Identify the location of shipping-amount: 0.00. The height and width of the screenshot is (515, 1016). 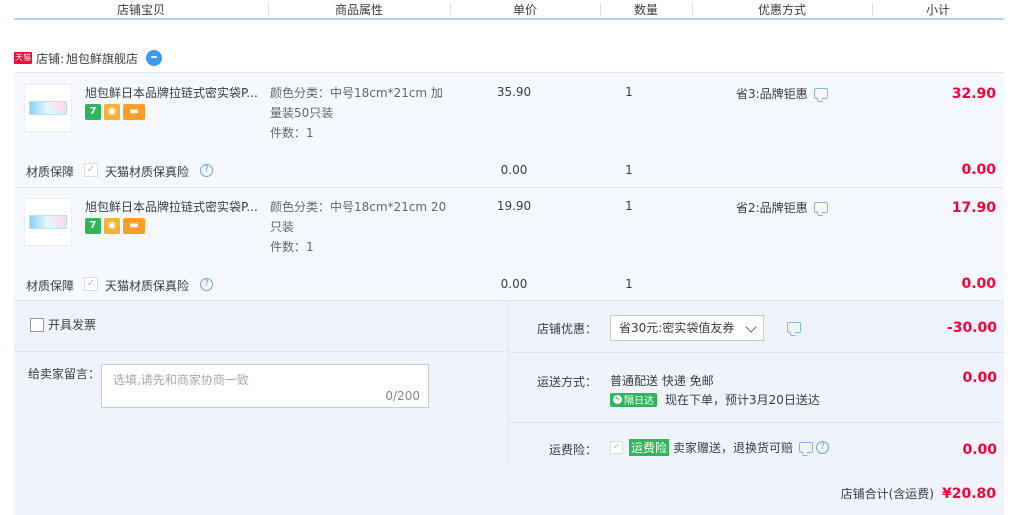
(979, 378).